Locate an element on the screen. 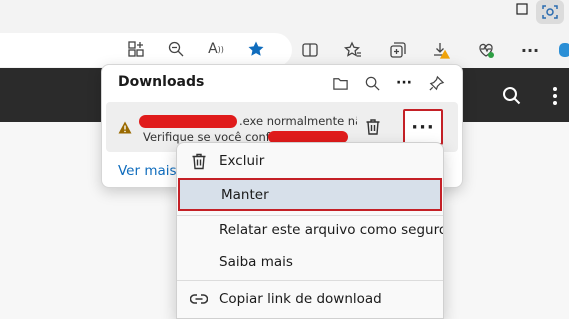  menu-item-learn-more: Saiba mais is located at coordinates (310, 262).